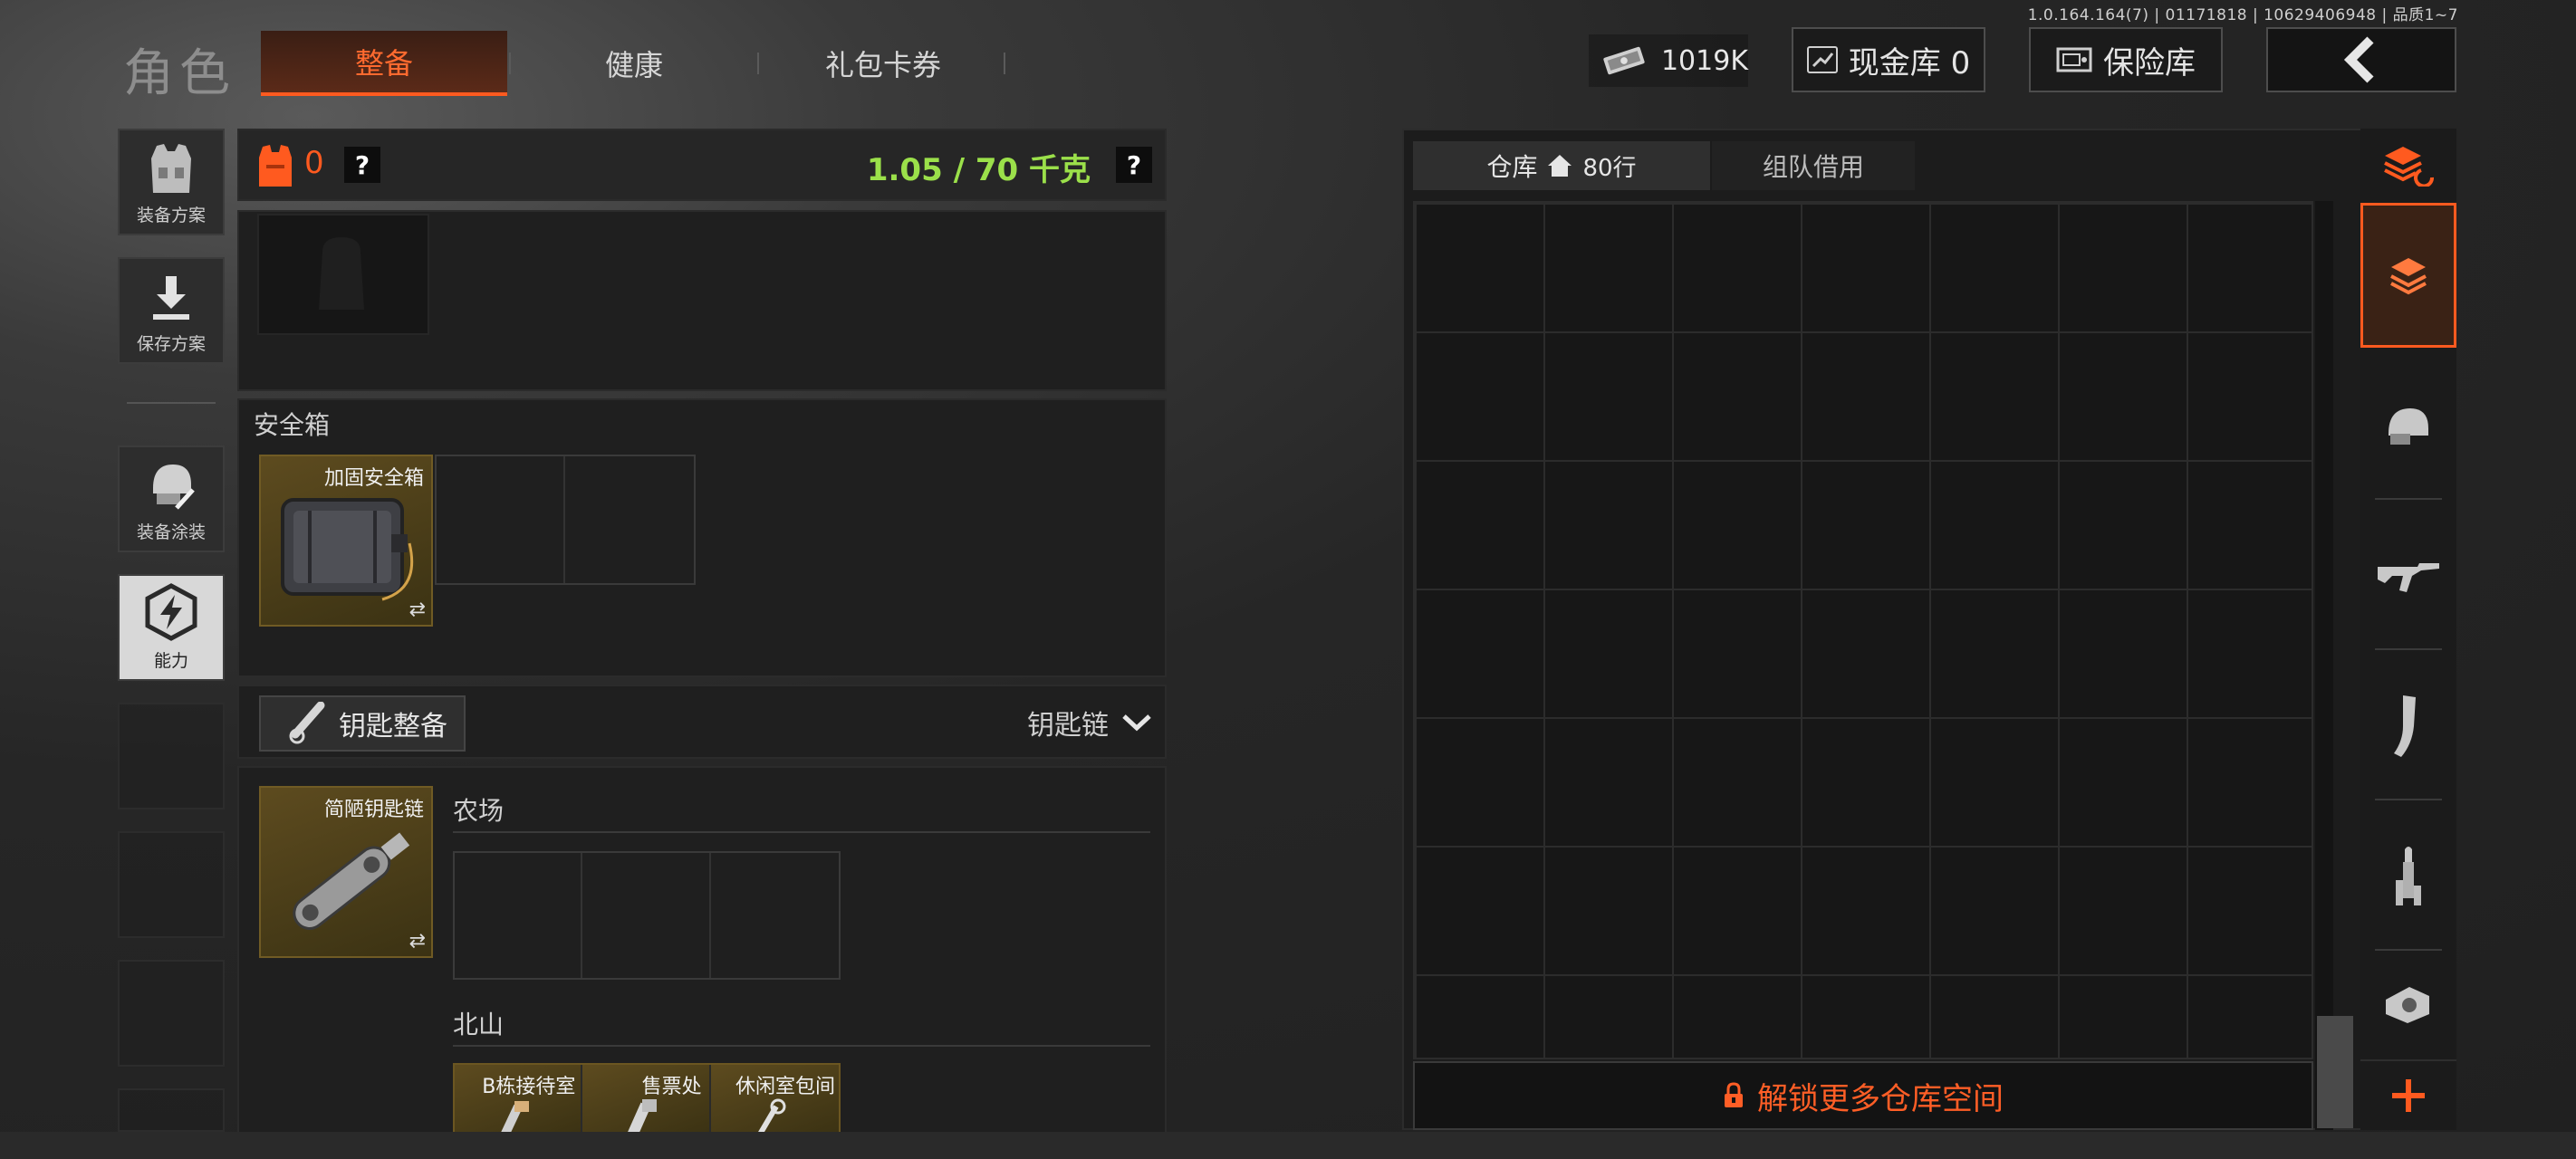  I want to click on armor-count: 0, so click(314, 163).